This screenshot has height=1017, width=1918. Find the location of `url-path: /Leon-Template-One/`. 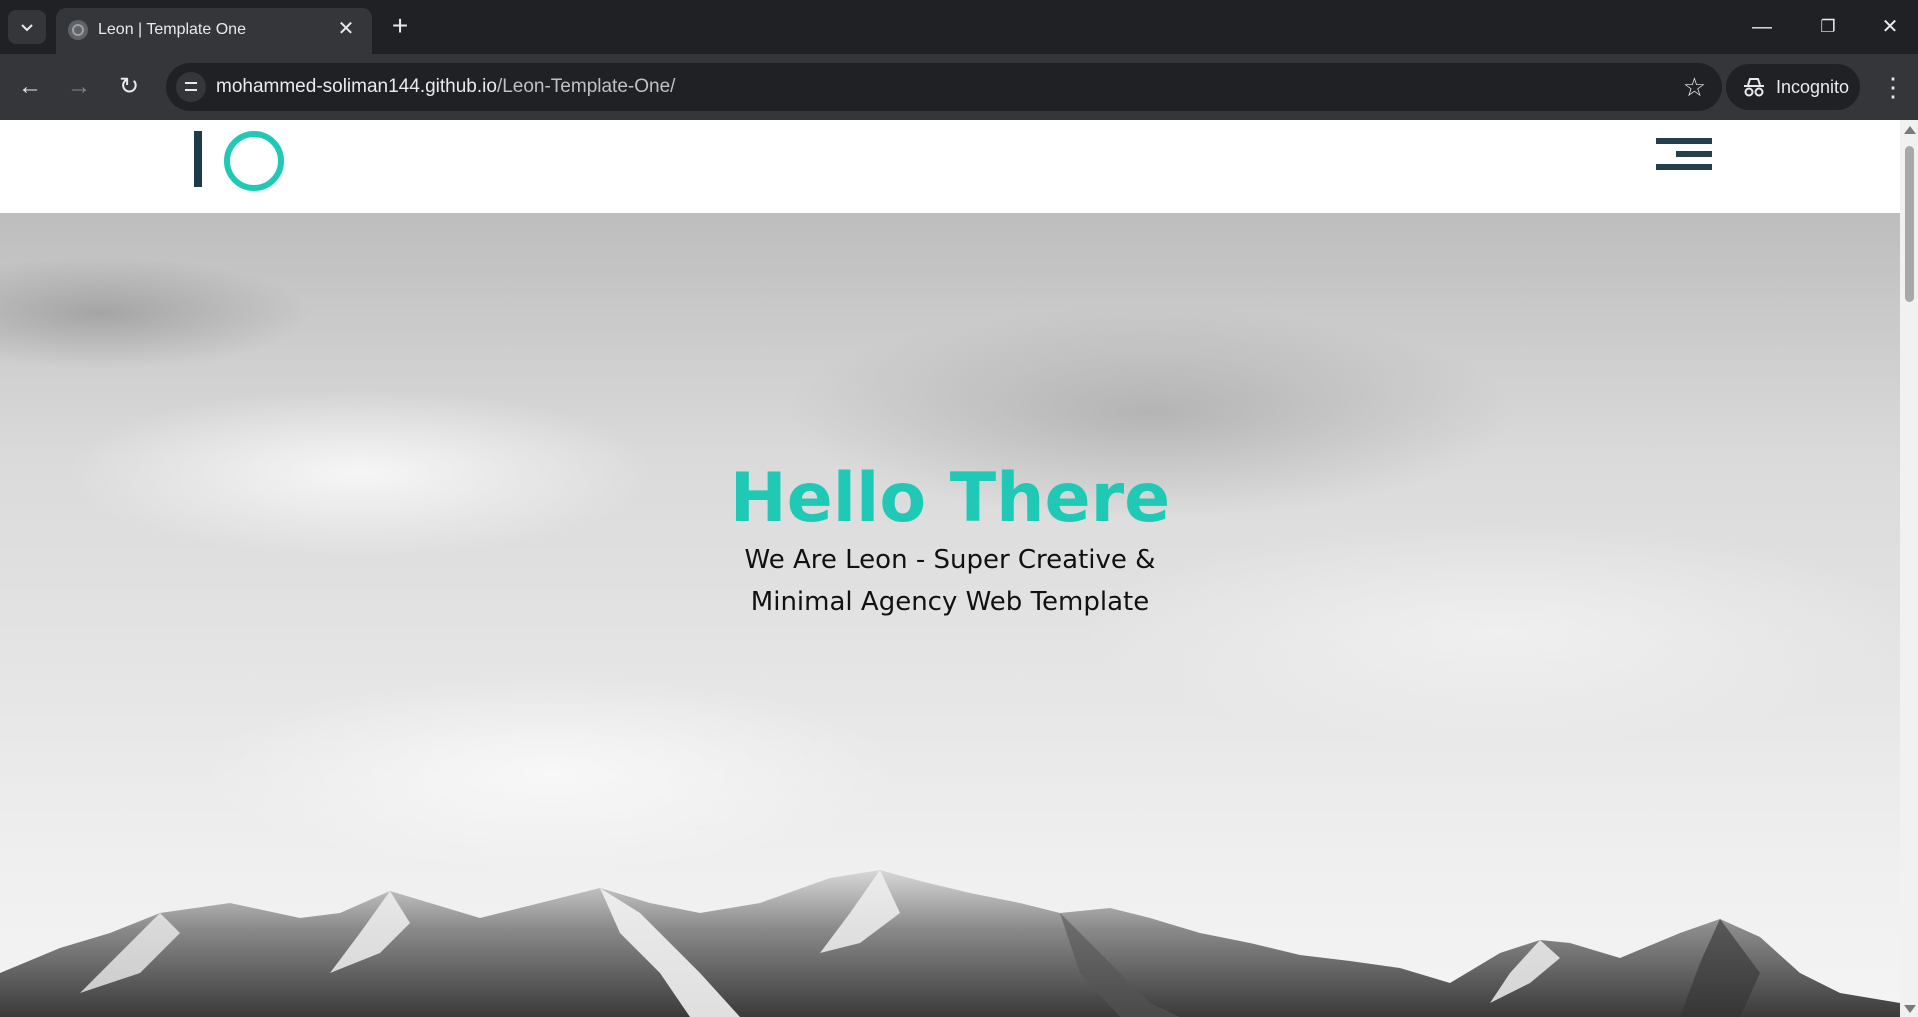

url-path: /Leon-Template-One/ is located at coordinates (586, 86).